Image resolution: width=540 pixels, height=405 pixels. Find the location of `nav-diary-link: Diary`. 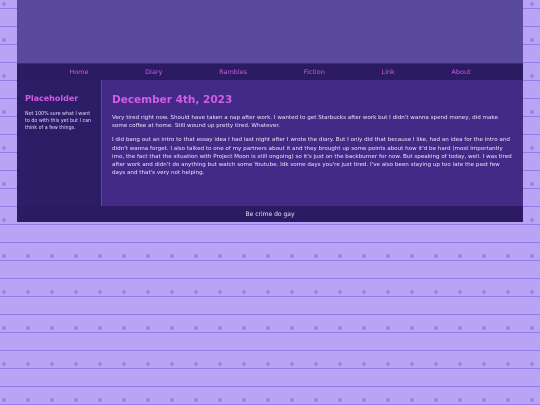

nav-diary-link: Diary is located at coordinates (153, 72).